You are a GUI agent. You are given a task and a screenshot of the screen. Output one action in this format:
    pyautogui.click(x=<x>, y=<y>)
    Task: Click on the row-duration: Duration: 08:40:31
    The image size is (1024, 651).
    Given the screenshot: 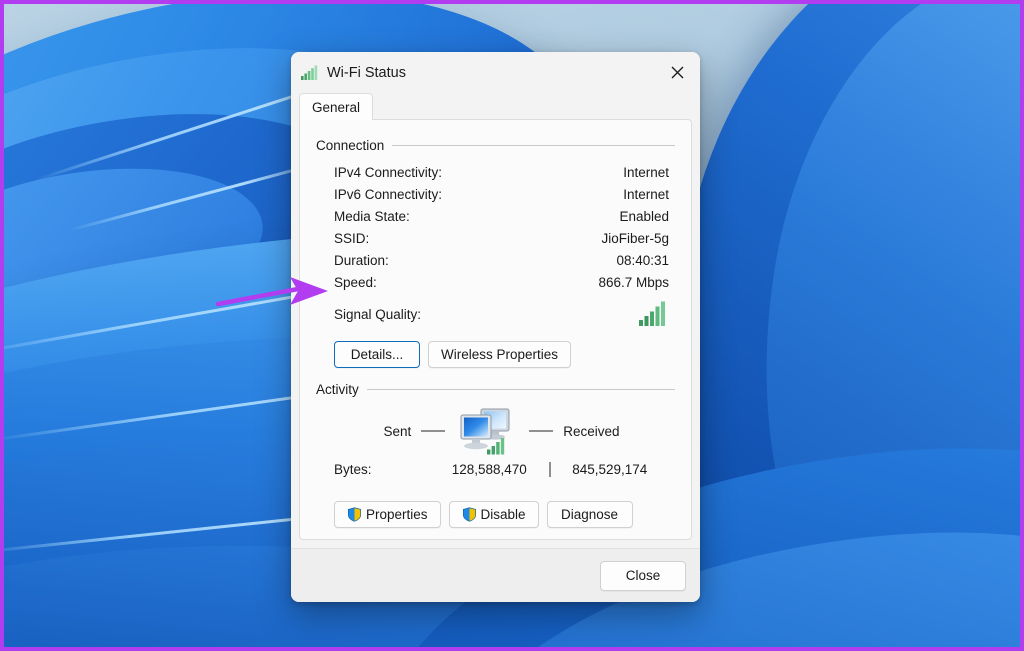 What is the action you would take?
    pyautogui.click(x=501, y=260)
    